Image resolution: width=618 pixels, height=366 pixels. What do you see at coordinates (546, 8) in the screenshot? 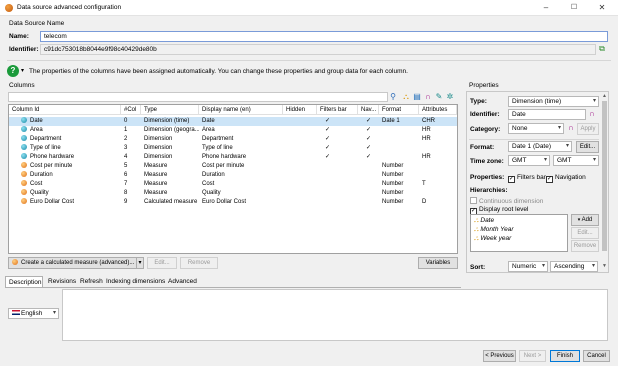
I see `minimize-button: –` at bounding box center [546, 8].